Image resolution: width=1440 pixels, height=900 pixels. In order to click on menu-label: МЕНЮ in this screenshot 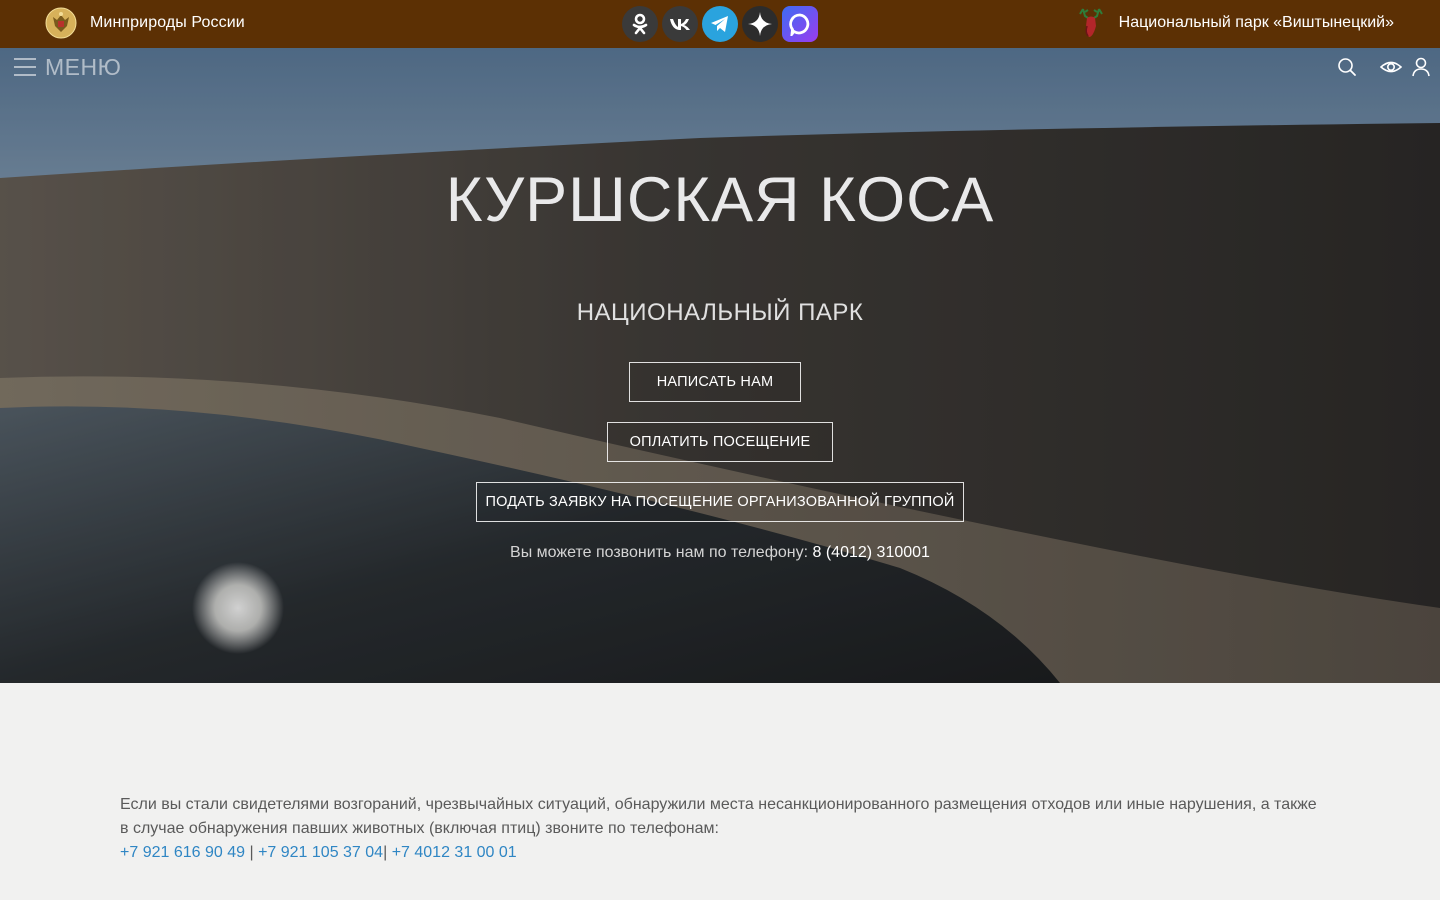, I will do `click(83, 66)`.